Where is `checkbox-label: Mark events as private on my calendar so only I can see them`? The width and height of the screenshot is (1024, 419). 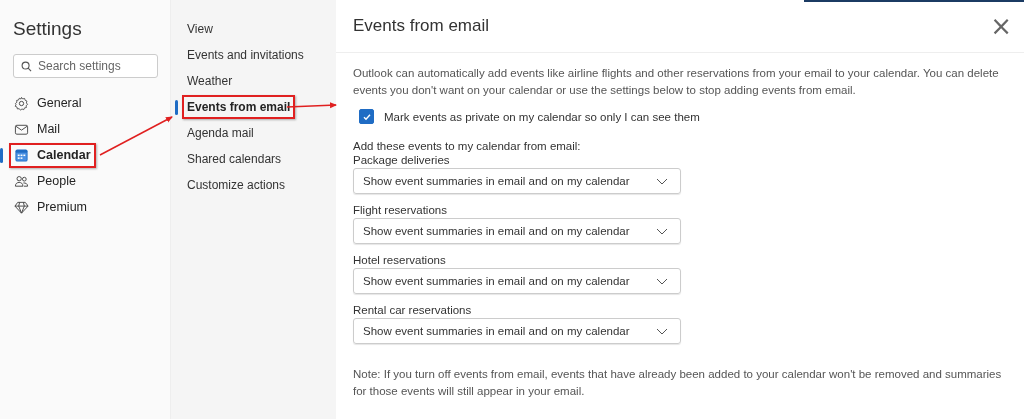 checkbox-label: Mark events as private on my calendar so only I can see them is located at coordinates (542, 116).